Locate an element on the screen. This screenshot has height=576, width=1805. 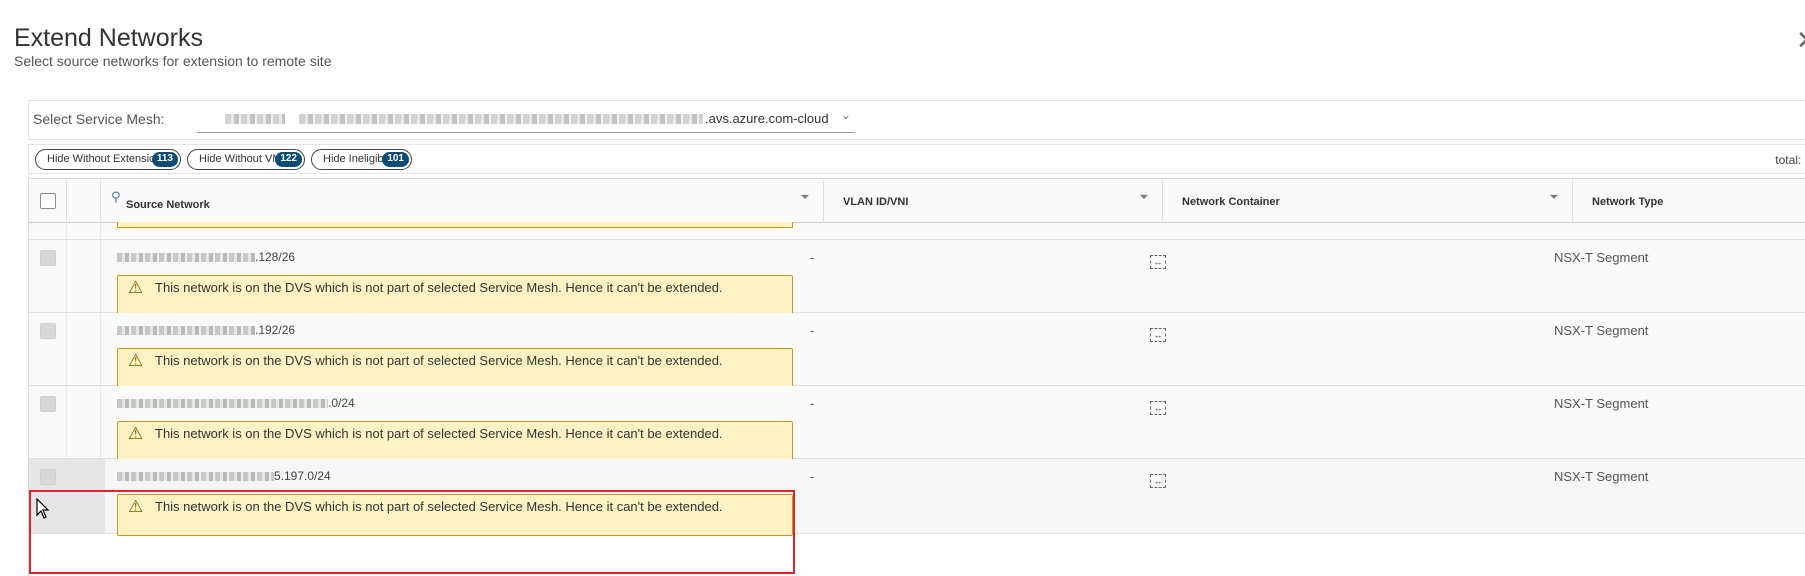
select-all-cell is located at coordinates (48, 201).